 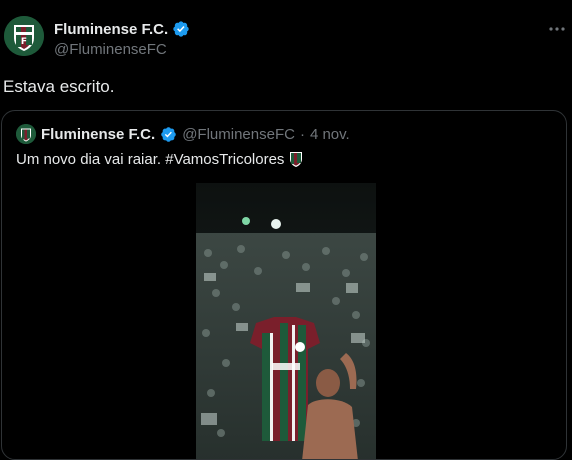 What do you see at coordinates (24, 42) in the screenshot?
I see `svg-text: F` at bounding box center [24, 42].